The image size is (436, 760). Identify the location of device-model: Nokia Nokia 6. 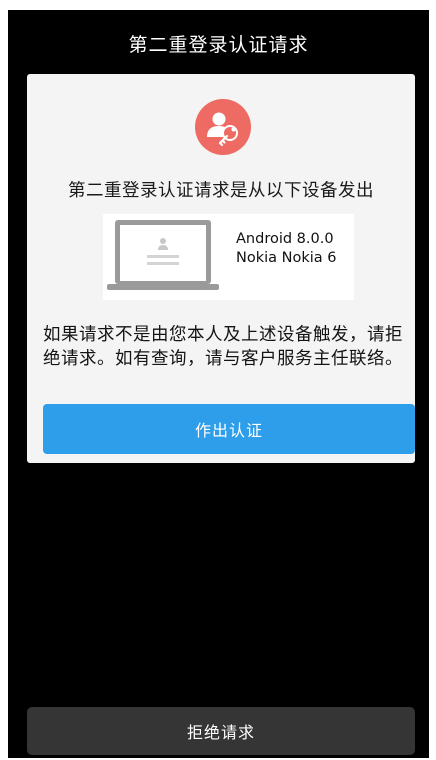
(286, 258).